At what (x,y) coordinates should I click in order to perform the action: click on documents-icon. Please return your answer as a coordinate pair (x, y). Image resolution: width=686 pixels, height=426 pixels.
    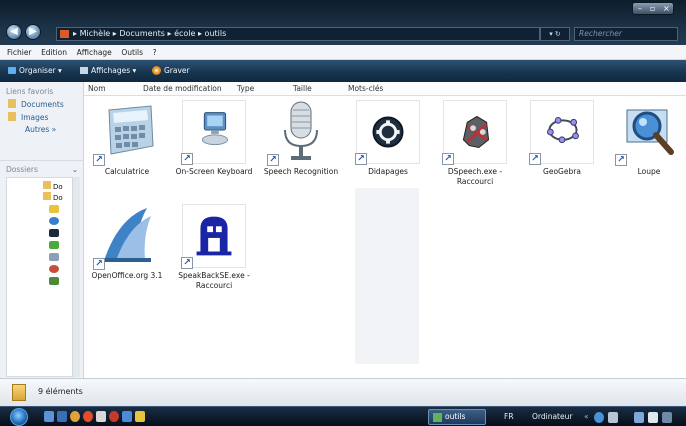
    Looking at the image, I should click on (12, 103).